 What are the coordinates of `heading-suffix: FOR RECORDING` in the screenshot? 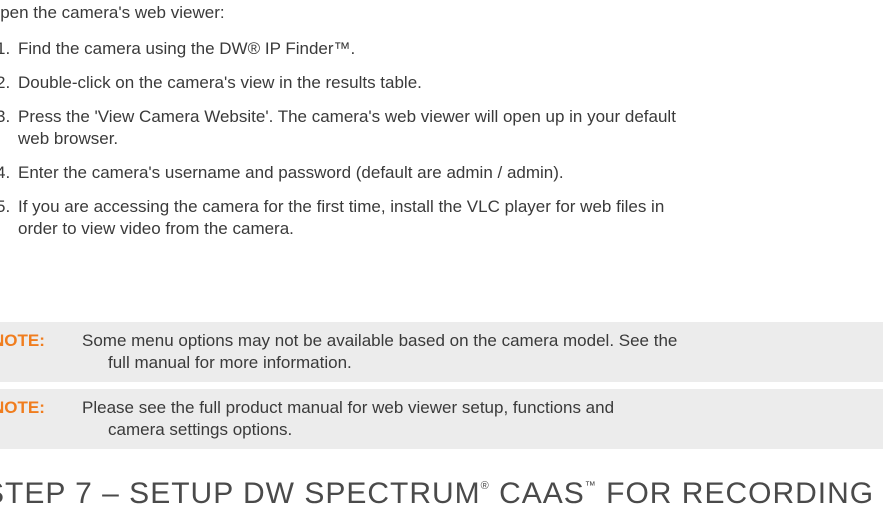 It's located at (735, 493).